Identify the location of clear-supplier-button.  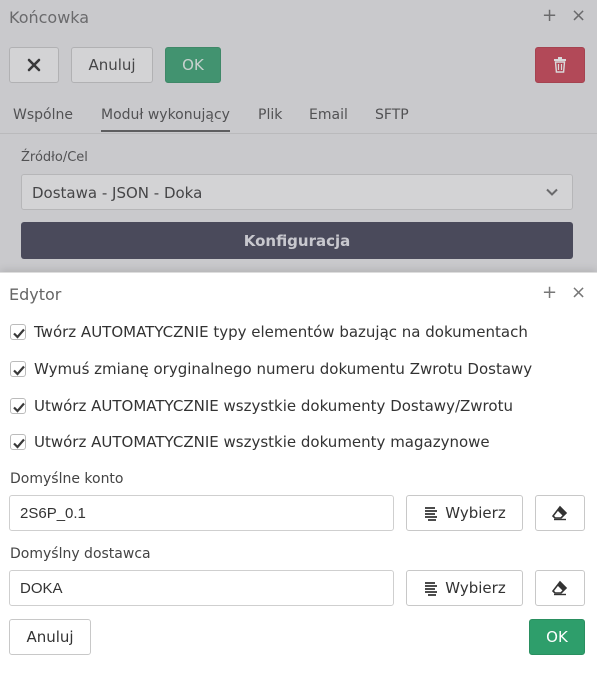
(560, 588).